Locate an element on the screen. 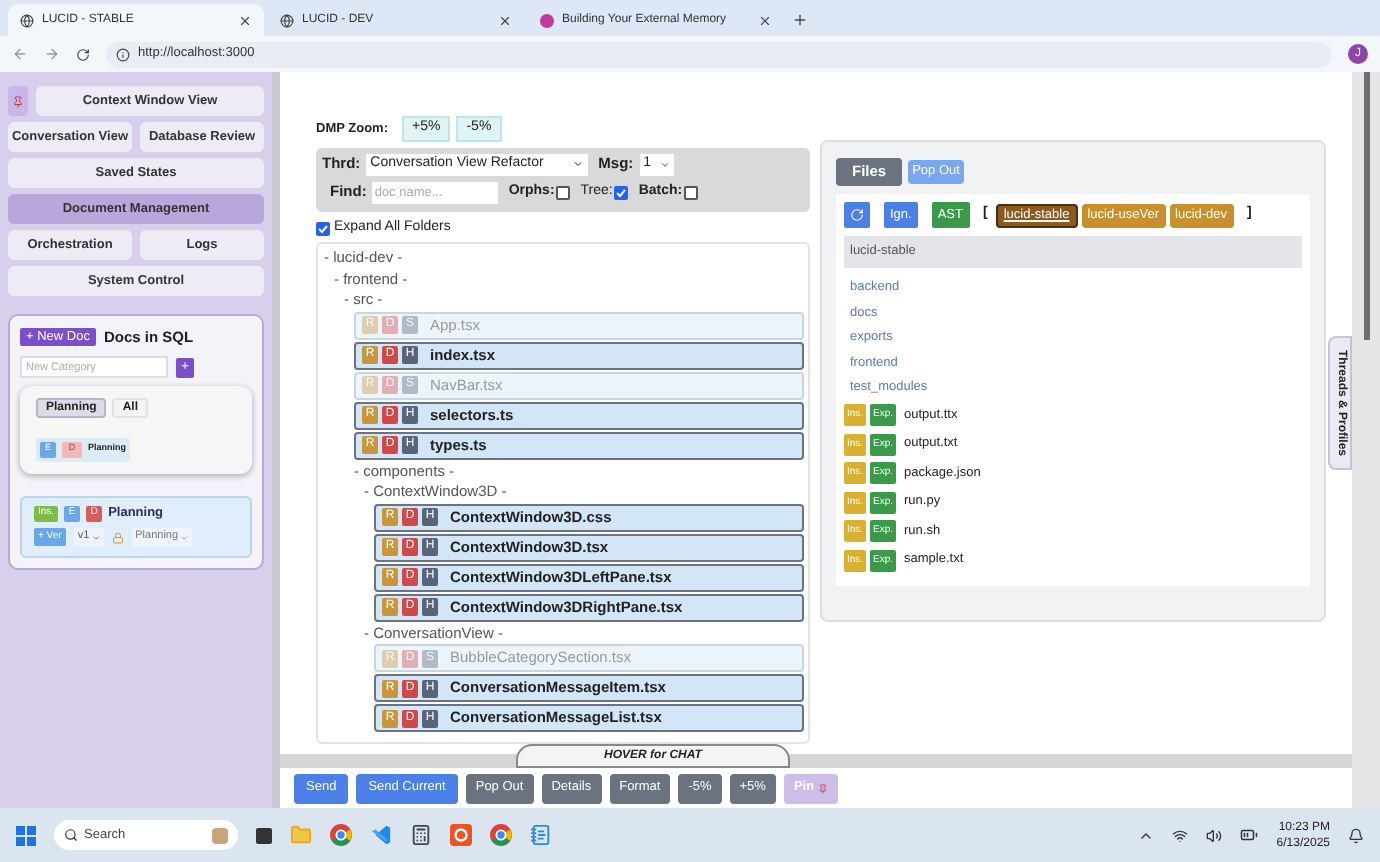  start-icon is located at coordinates (26, 835).